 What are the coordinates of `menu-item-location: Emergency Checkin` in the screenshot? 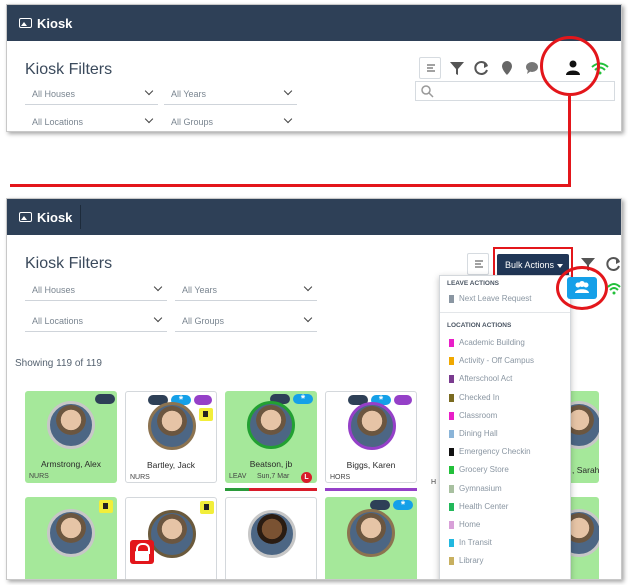 It's located at (490, 452).